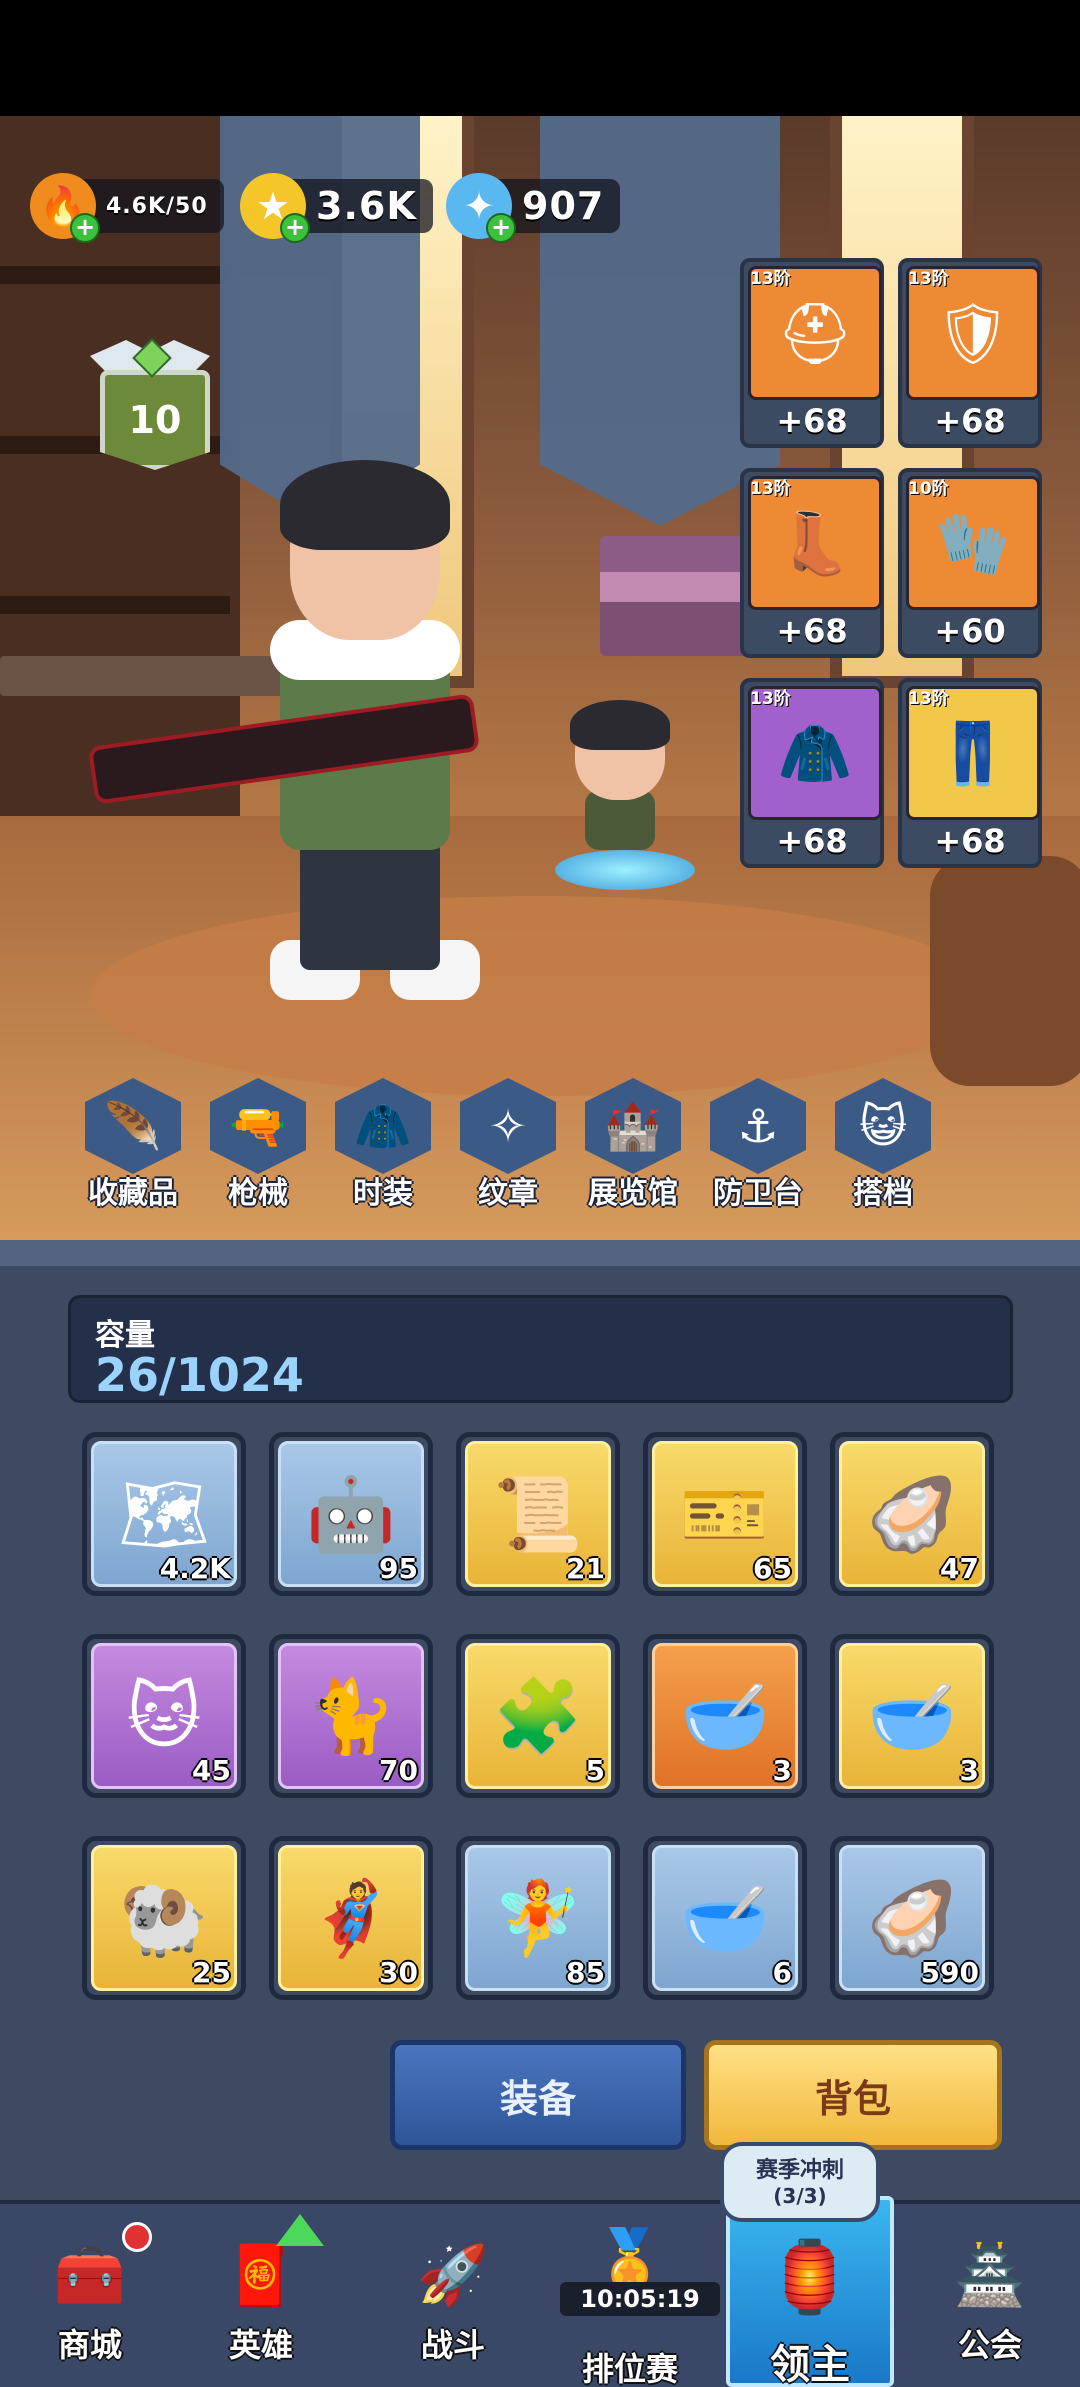  I want to click on add-gold-button: +, so click(295, 228).